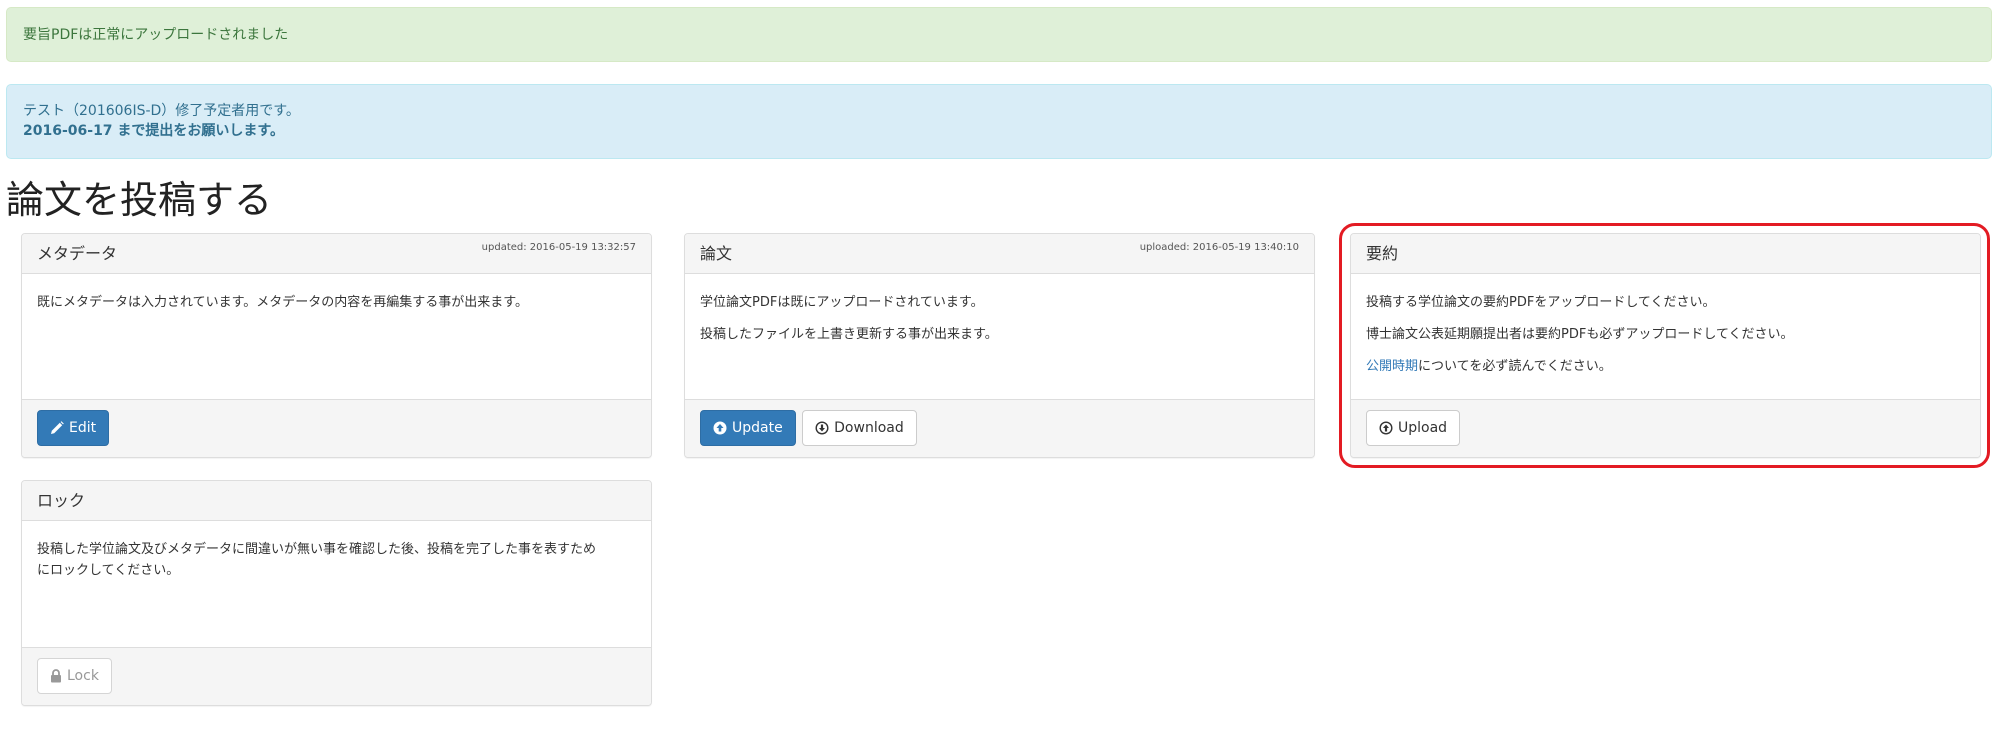 The width and height of the screenshot is (2000, 729). I want to click on page-title: 論文を投稿する, so click(139, 200).